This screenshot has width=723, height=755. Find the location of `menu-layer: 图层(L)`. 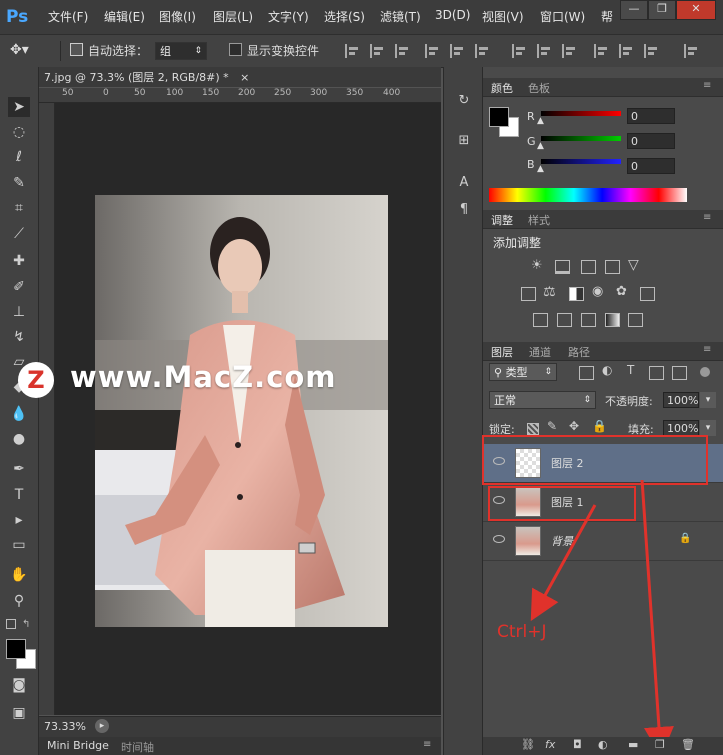

menu-layer: 图层(L) is located at coordinates (233, 17).